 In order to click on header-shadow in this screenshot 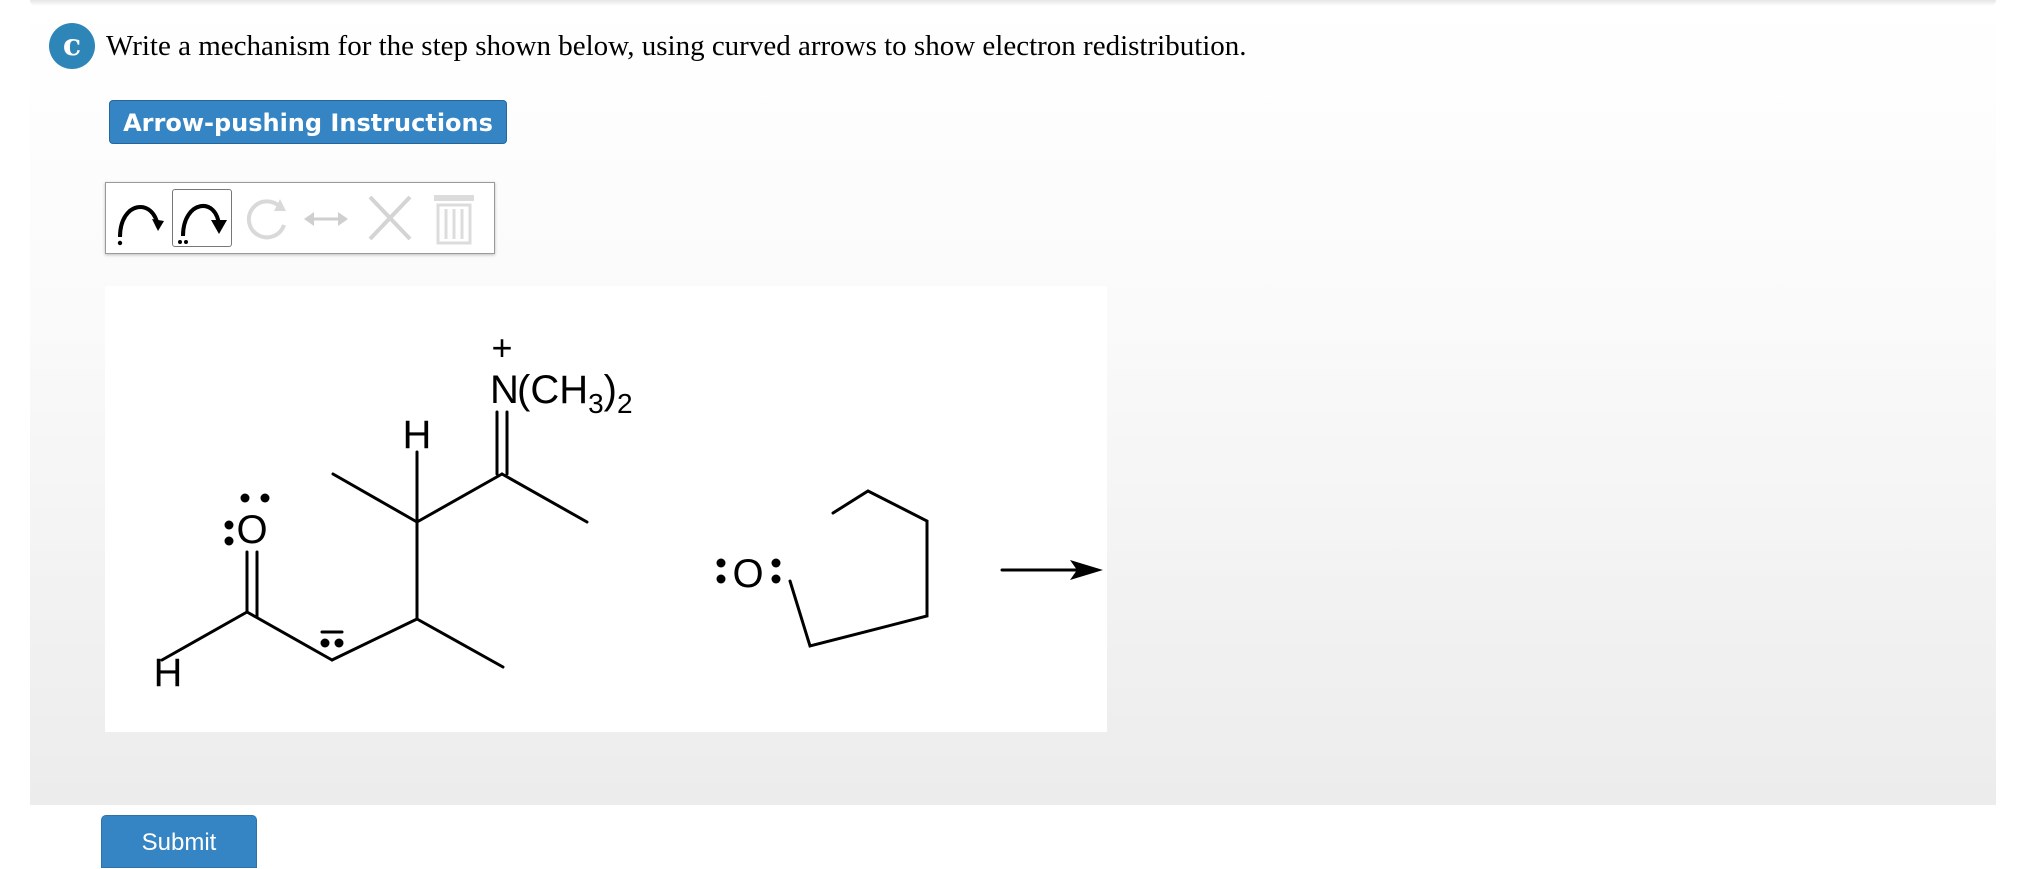, I will do `click(1013, 3)`.